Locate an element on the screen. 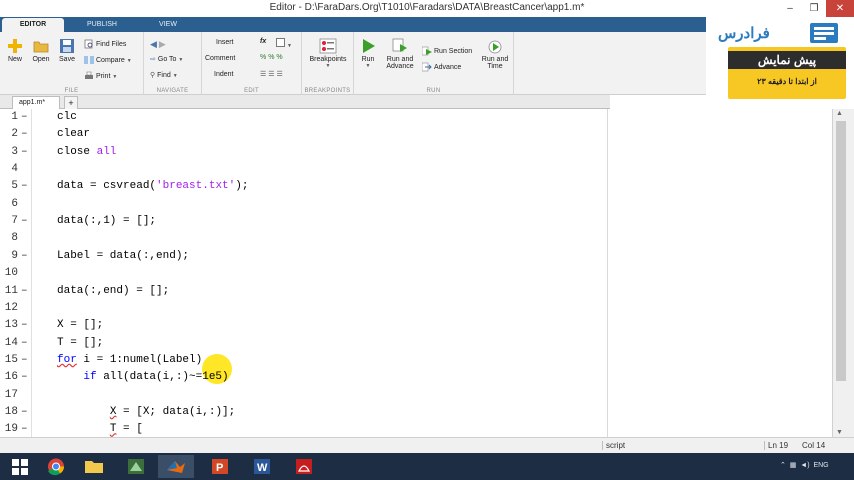 Image resolution: width=854 pixels, height=480 pixels. network-icon: ▦ is located at coordinates (793, 465).